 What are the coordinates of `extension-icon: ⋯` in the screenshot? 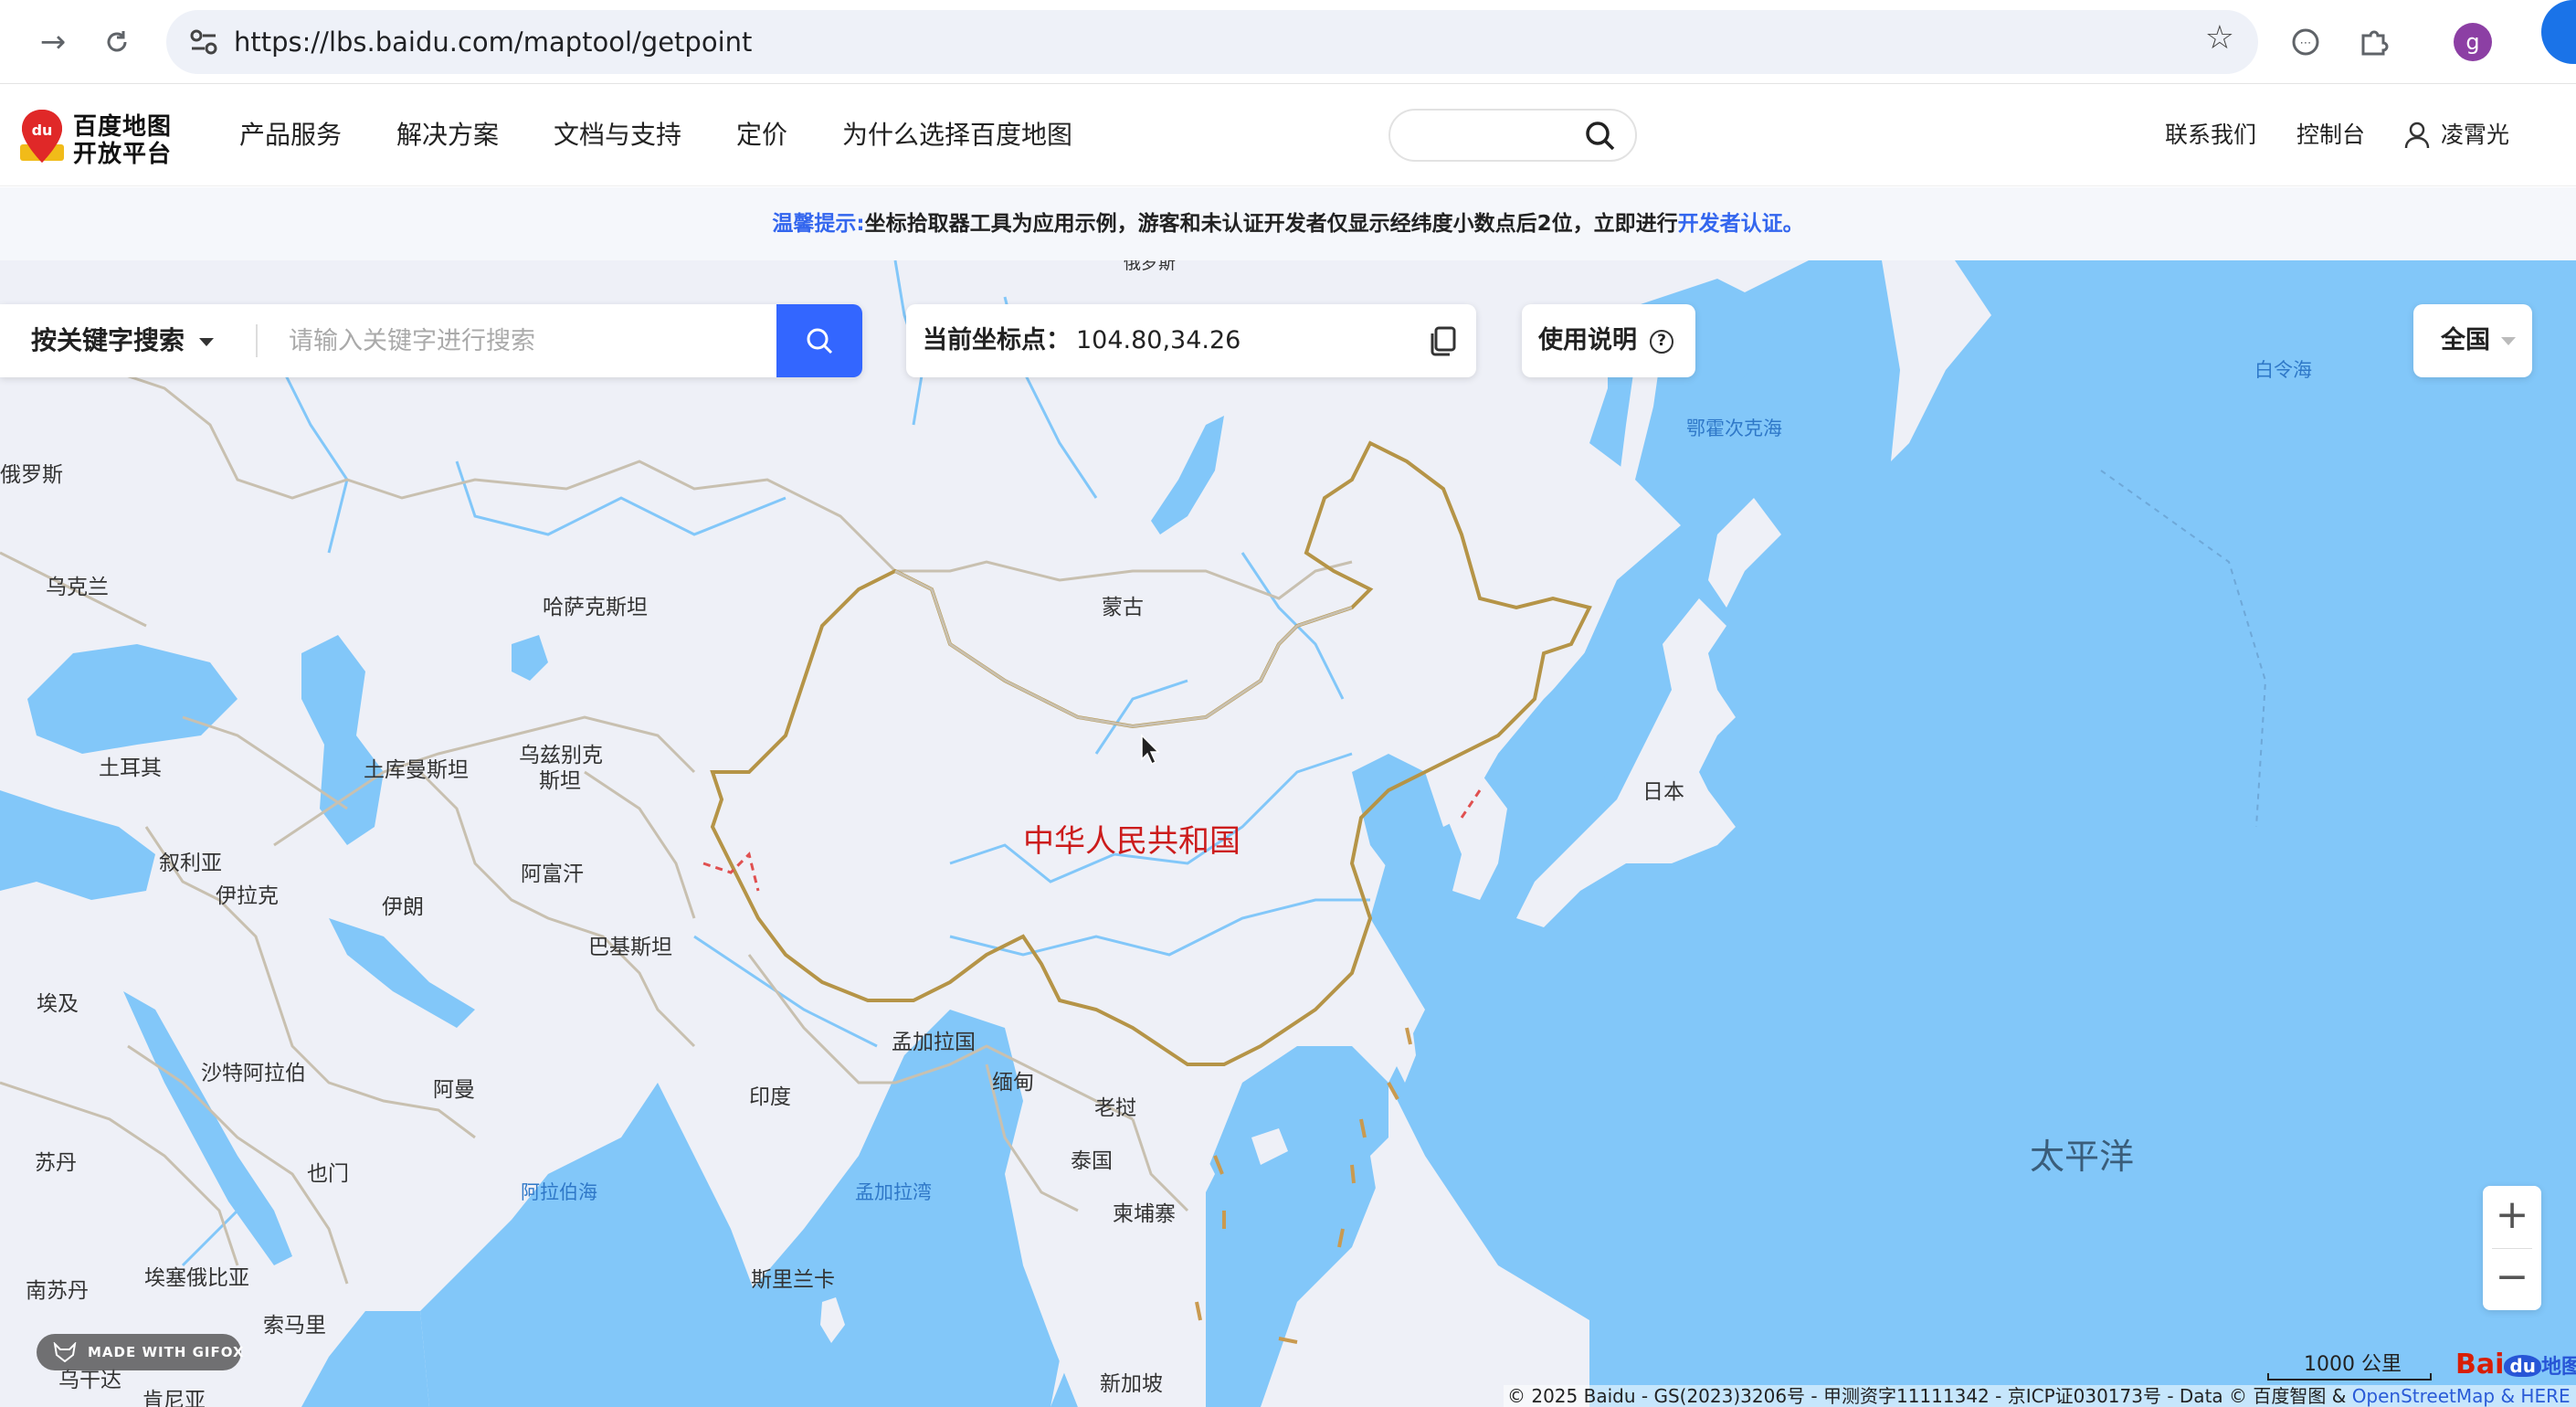 It's located at (2305, 42).